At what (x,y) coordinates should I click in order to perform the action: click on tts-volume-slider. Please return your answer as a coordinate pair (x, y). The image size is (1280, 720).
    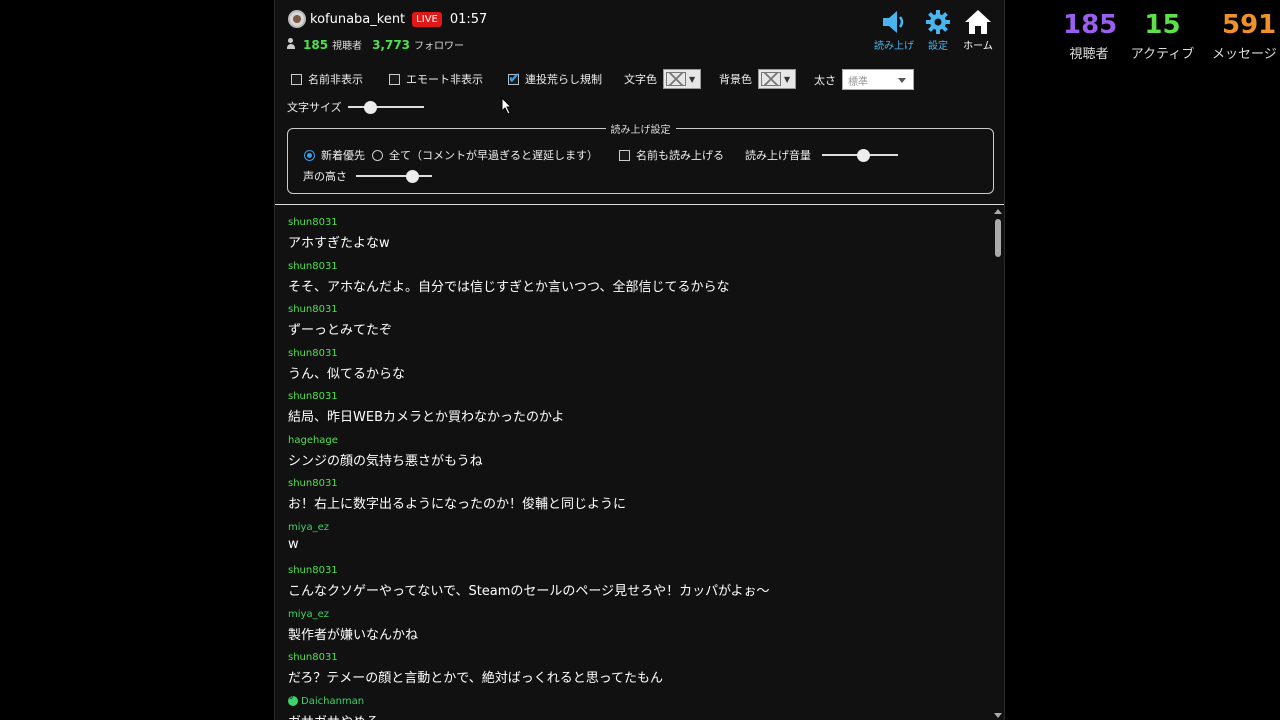
    Looking at the image, I should click on (860, 155).